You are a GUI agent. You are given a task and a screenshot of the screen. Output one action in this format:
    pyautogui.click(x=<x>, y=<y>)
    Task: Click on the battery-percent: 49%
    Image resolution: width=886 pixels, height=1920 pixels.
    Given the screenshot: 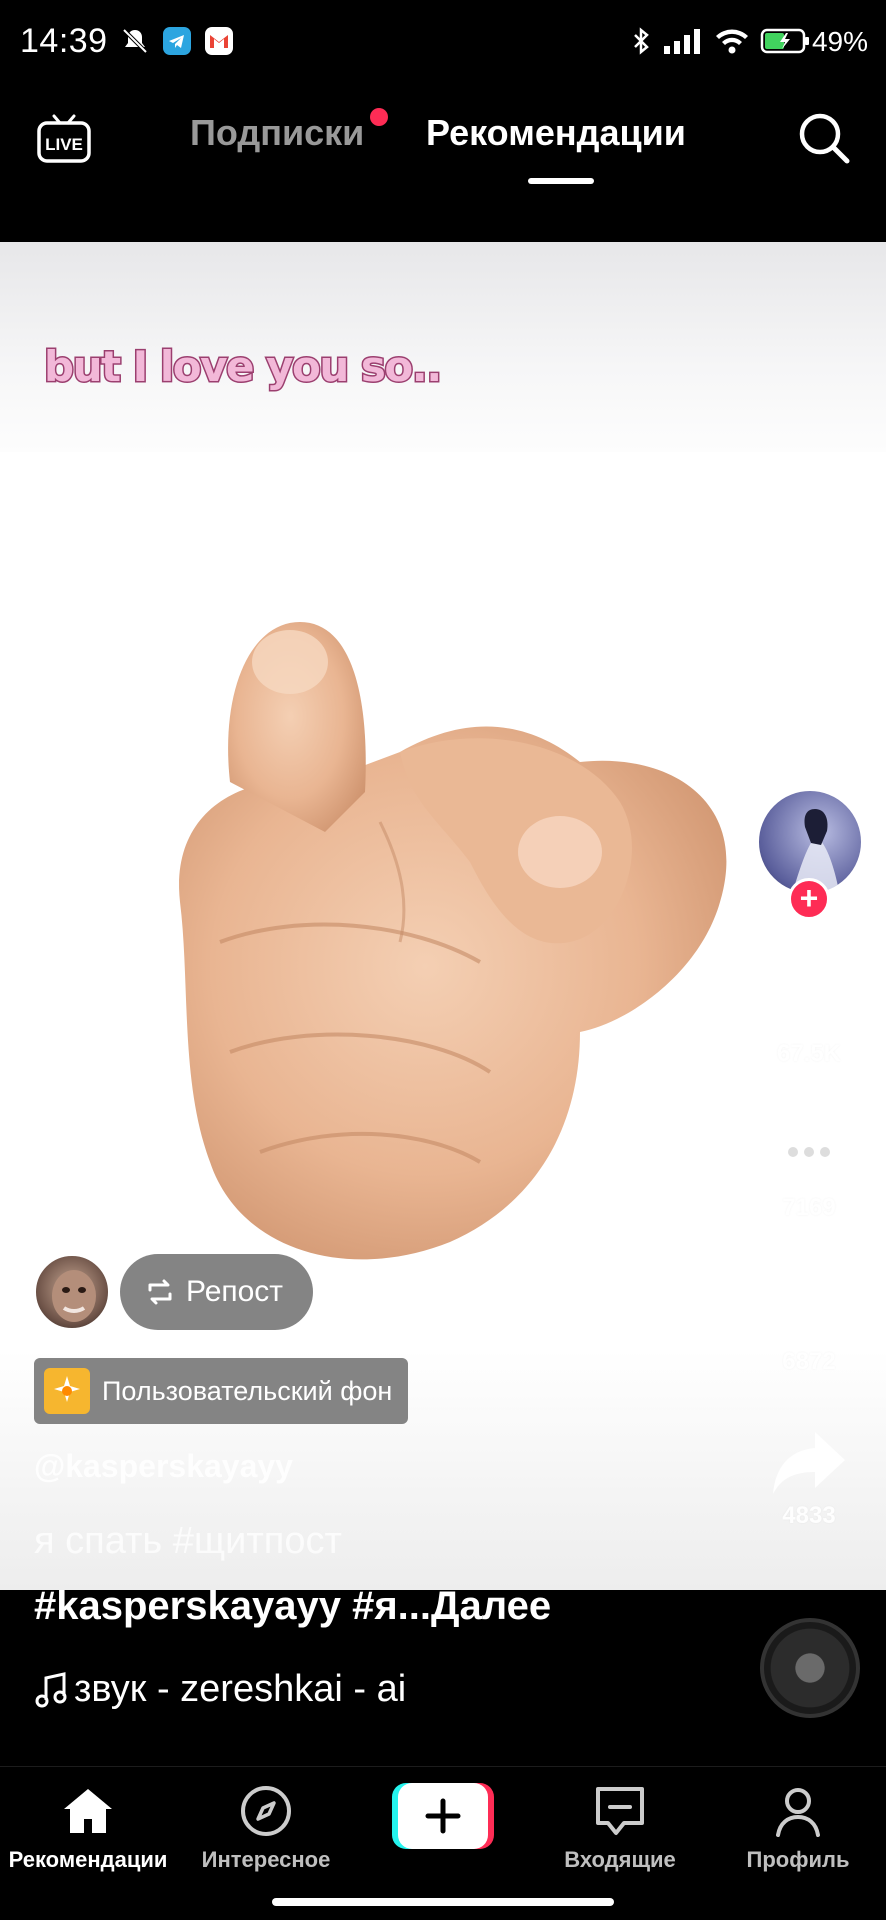 What is the action you would take?
    pyautogui.click(x=839, y=41)
    